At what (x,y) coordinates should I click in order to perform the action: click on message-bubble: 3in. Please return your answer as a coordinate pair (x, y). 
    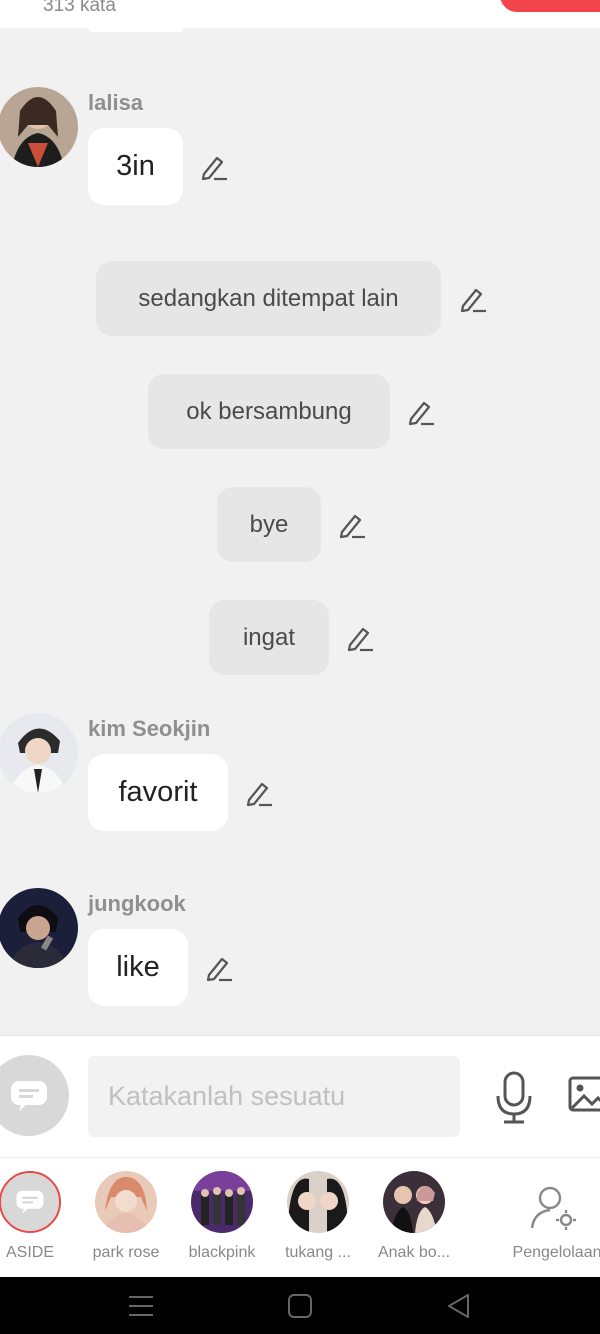
    Looking at the image, I should click on (135, 166).